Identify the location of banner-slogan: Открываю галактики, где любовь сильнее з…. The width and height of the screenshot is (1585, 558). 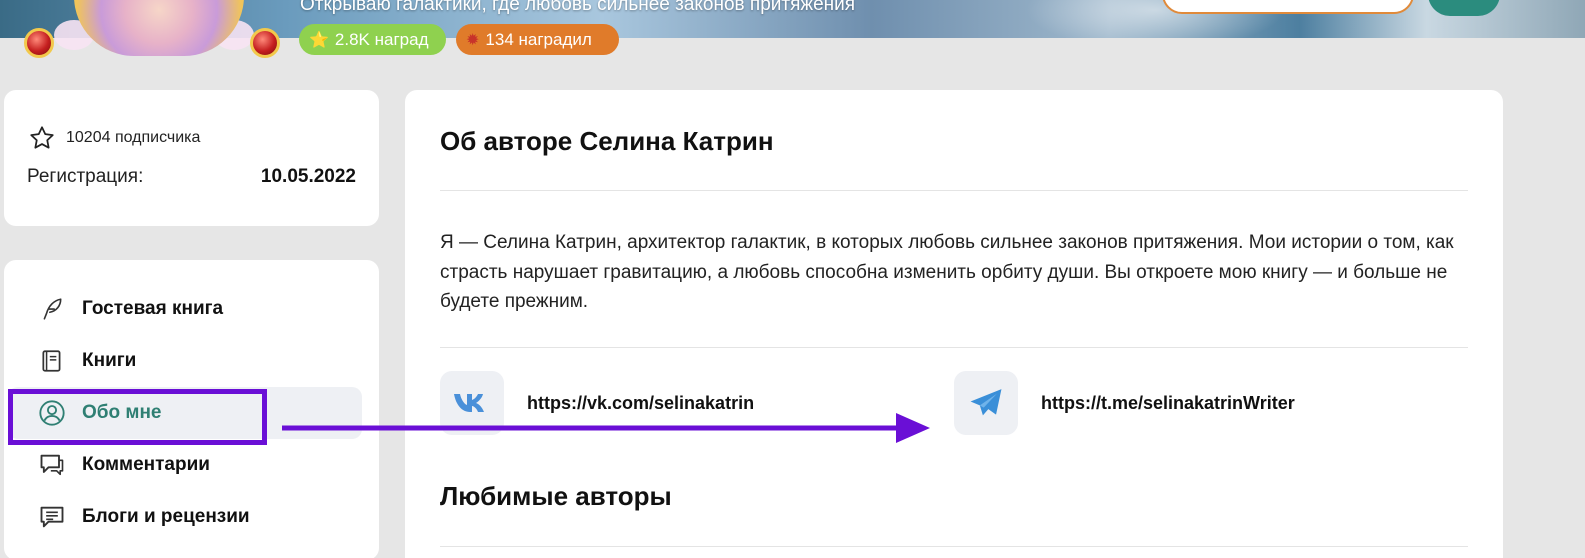
(578, 7).